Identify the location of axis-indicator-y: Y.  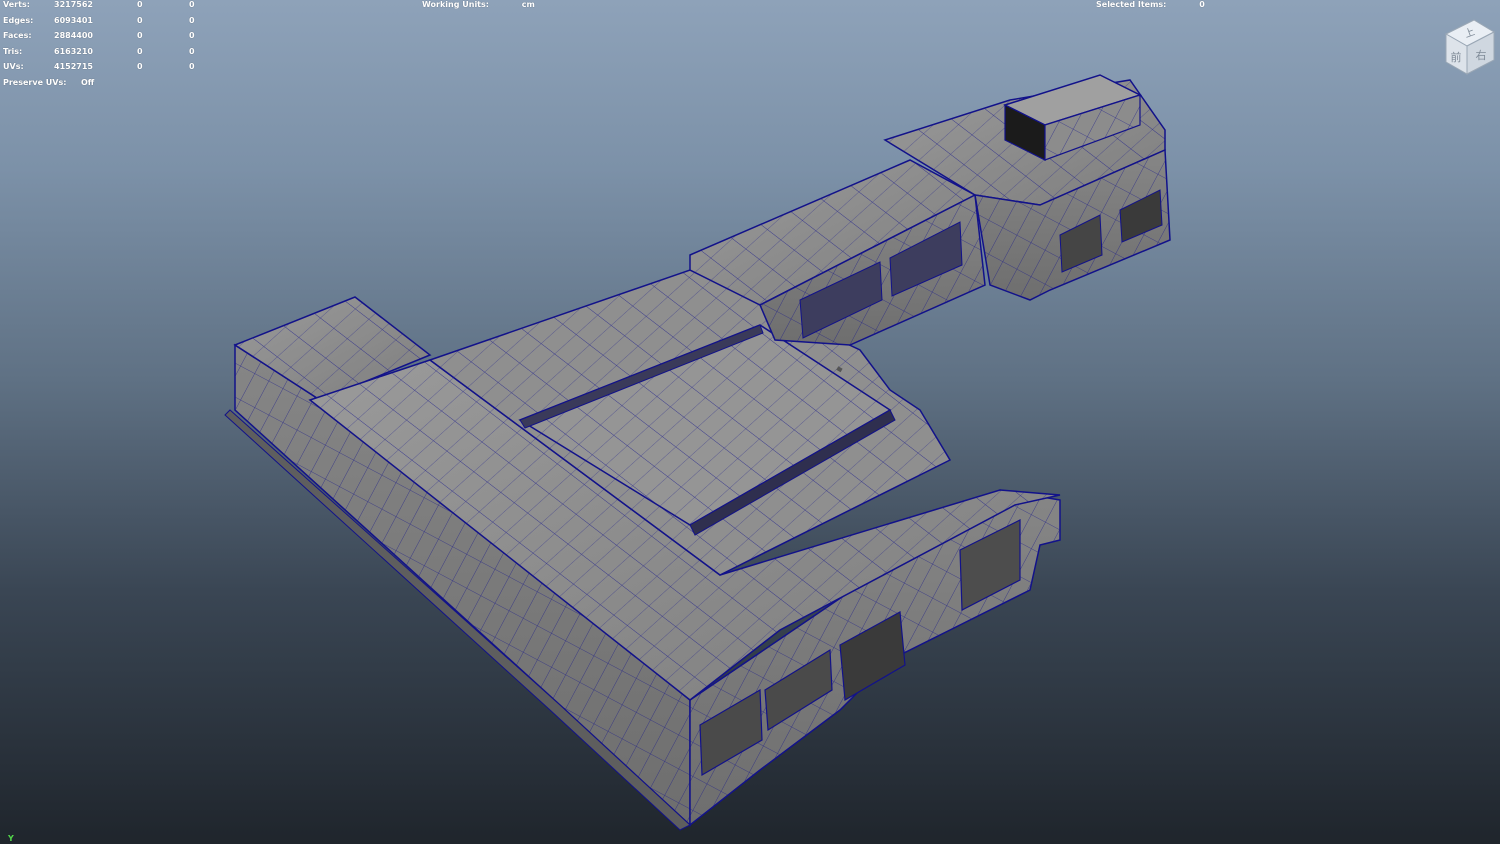
(11, 838).